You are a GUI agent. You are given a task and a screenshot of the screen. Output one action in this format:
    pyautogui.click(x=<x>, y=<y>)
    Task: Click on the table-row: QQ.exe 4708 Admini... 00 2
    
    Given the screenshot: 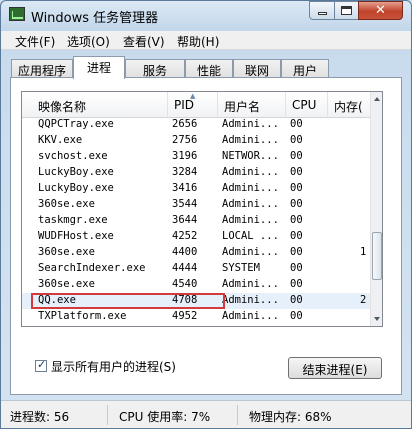 What is the action you would take?
    pyautogui.click(x=196, y=301)
    